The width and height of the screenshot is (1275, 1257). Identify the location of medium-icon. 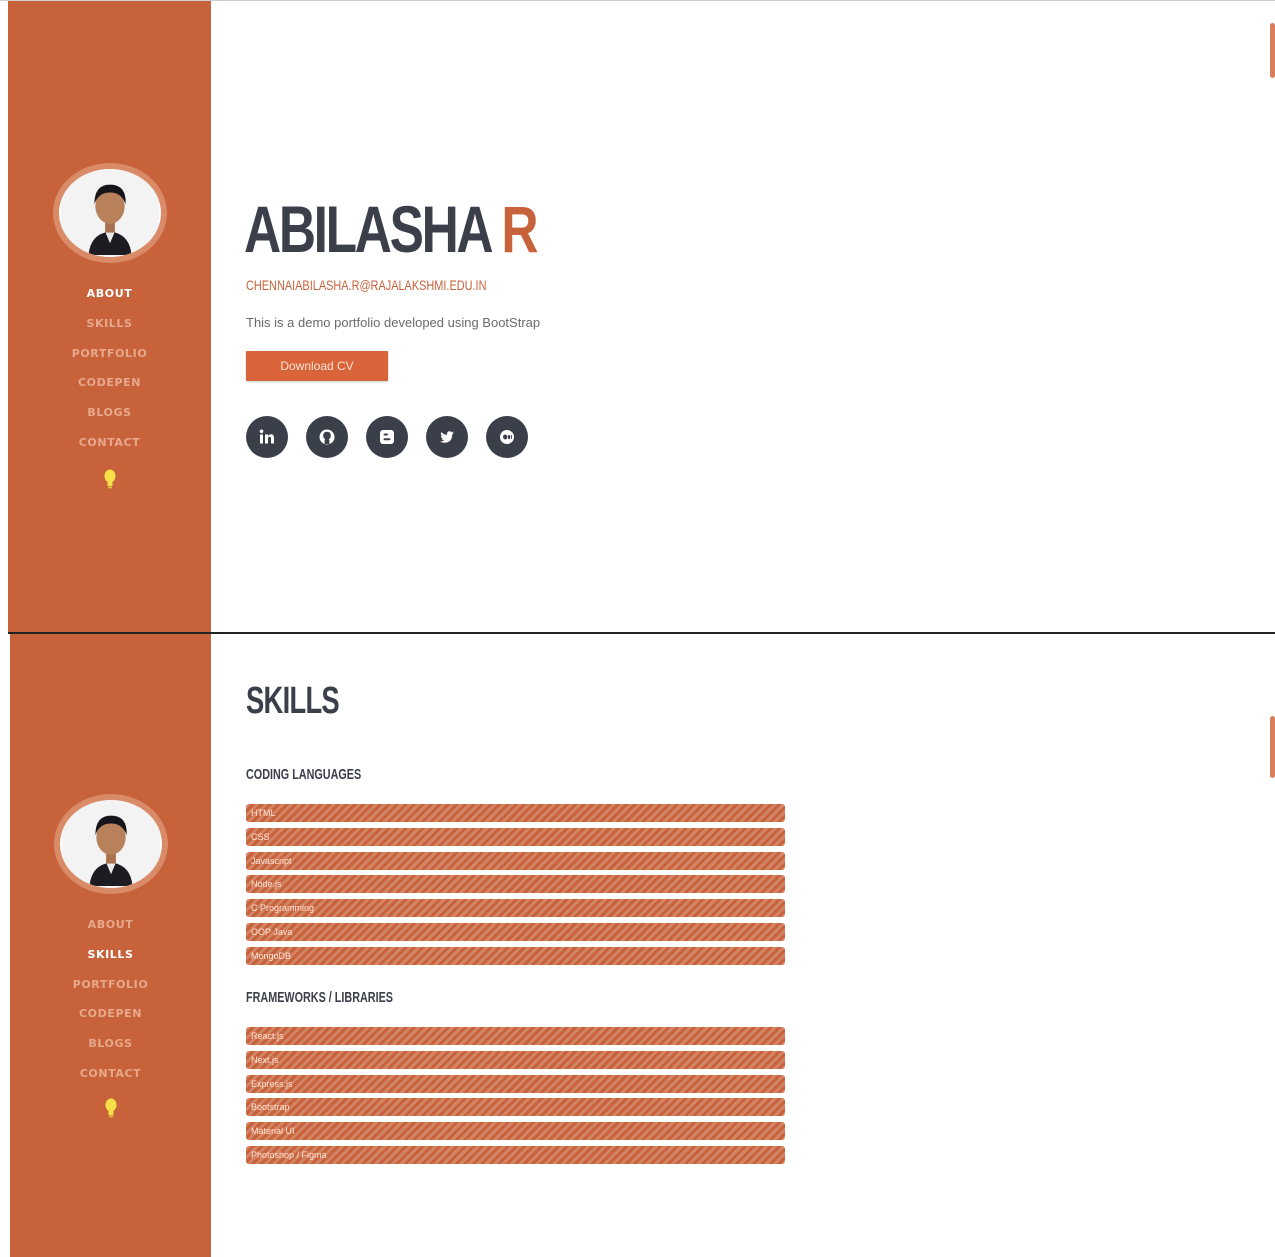
(507, 437).